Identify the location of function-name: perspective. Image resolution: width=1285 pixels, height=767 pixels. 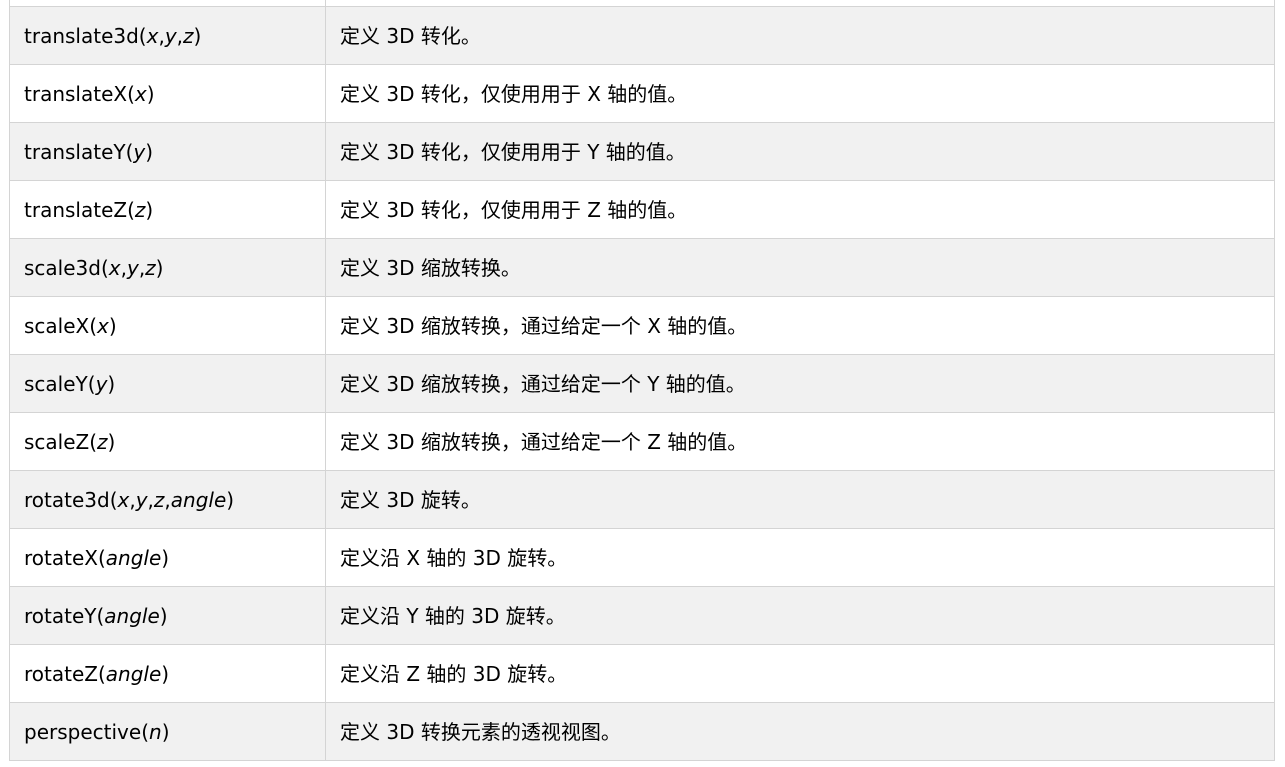
(83, 731).